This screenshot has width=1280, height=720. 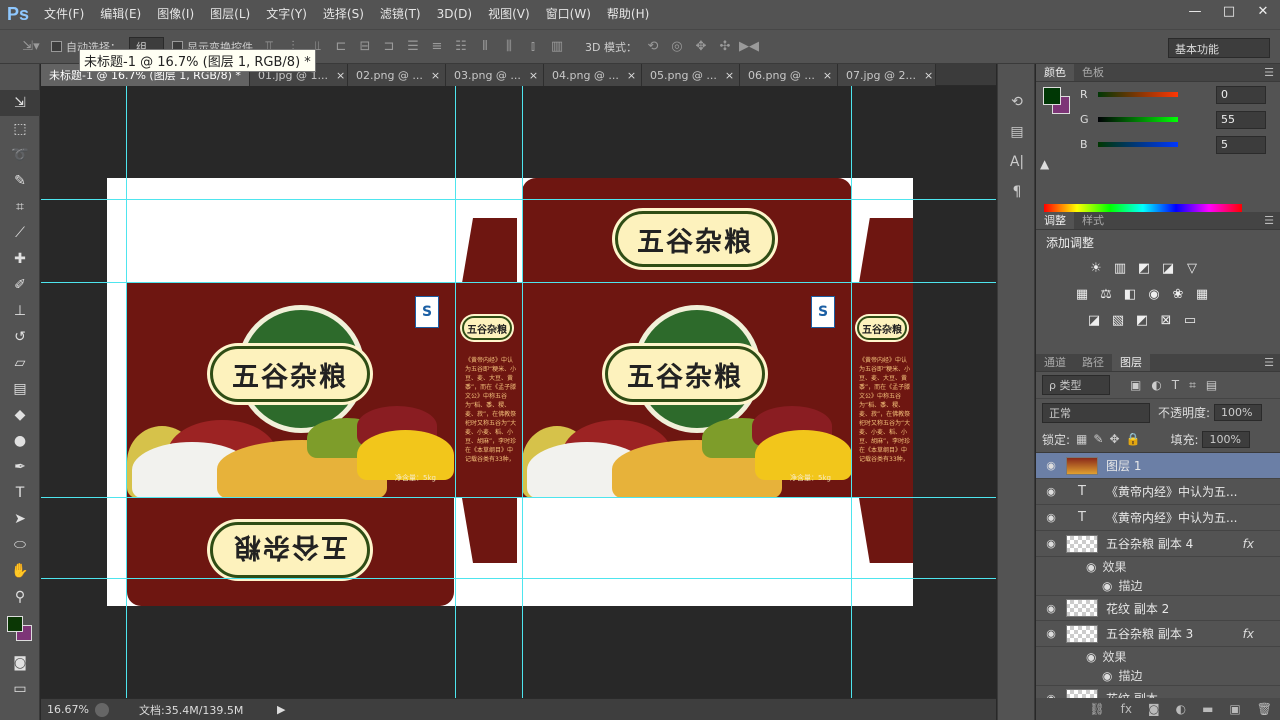 I want to click on brush-tool-icon: ✐, so click(x=20, y=285).